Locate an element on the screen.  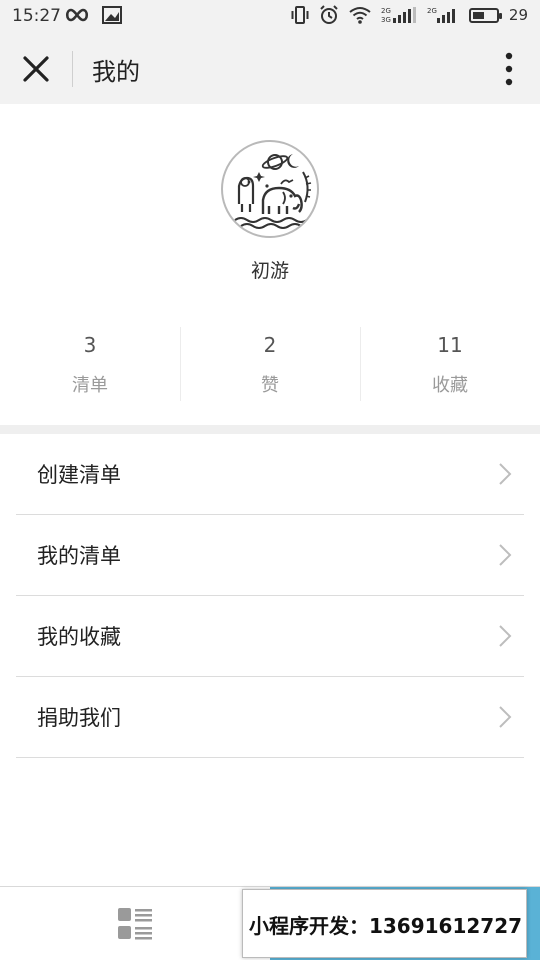
menu-item-label: 创建清单 is located at coordinates (79, 475).